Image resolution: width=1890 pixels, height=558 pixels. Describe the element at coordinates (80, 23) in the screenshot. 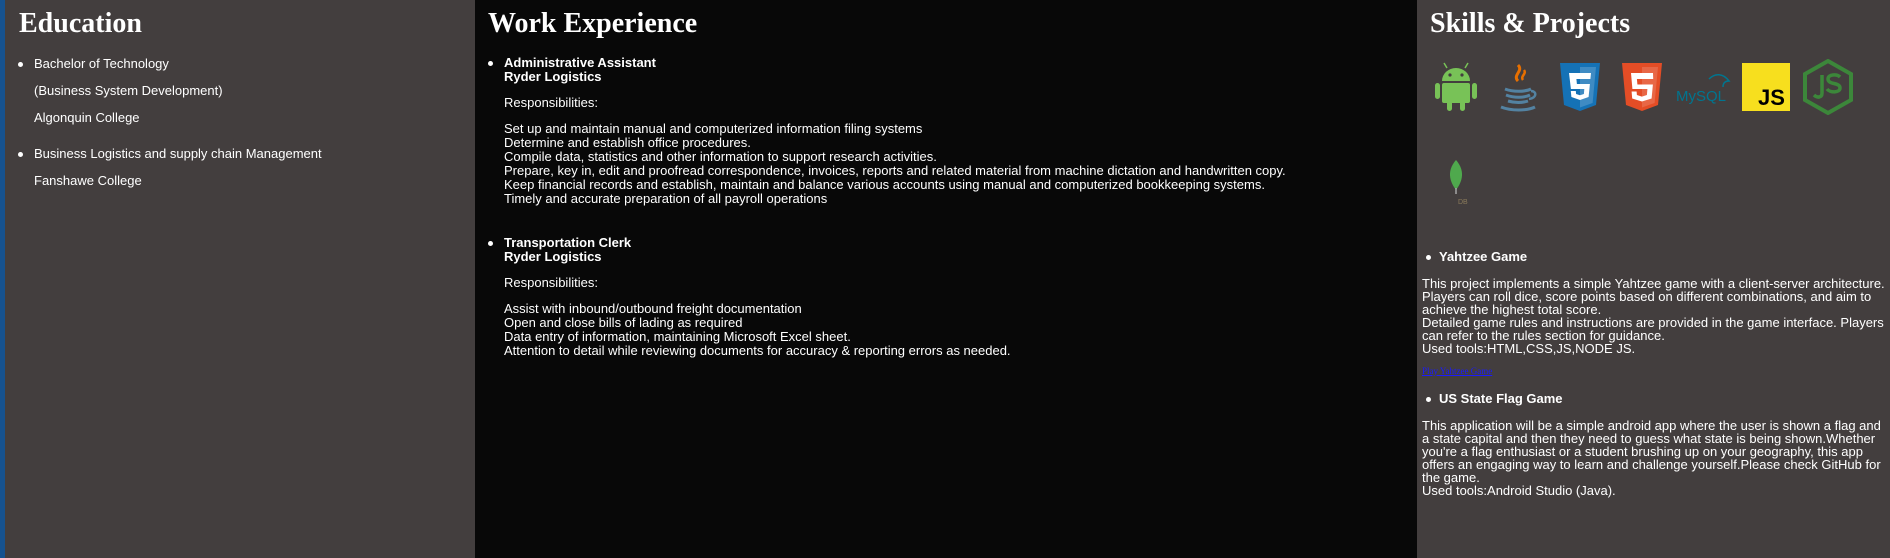

I see `education-heading: Education` at that location.